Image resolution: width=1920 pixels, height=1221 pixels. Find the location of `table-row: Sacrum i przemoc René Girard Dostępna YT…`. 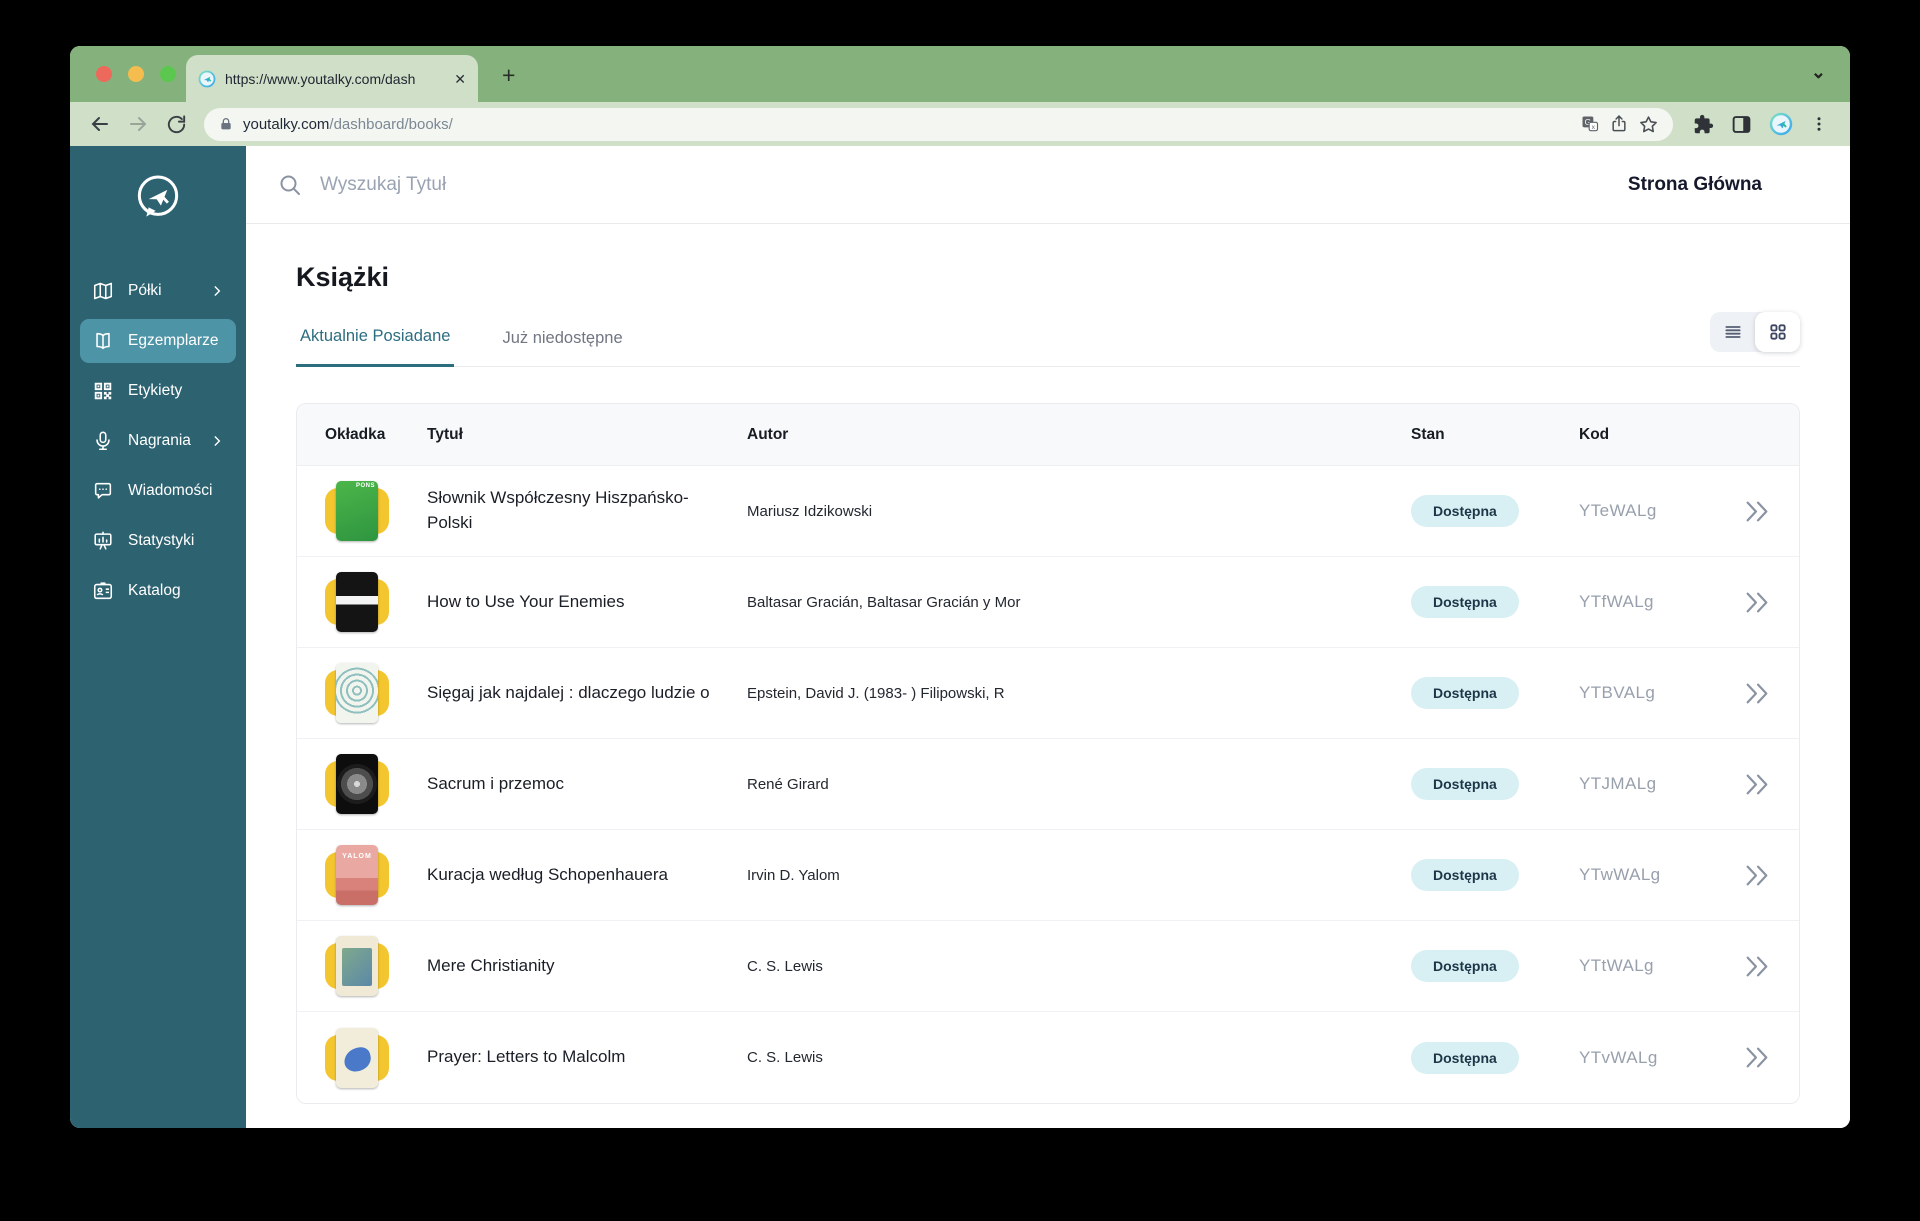

table-row: Sacrum i przemoc René Girard Dostępna YT… is located at coordinates (1048, 784).